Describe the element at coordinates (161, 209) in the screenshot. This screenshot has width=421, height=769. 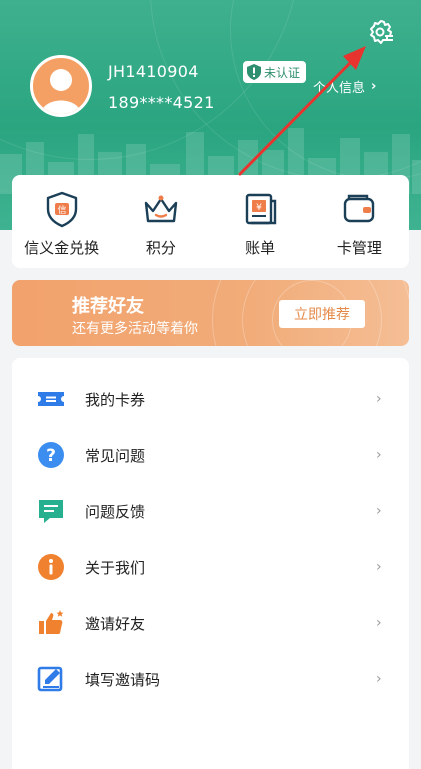
I see `crown-icon` at that location.